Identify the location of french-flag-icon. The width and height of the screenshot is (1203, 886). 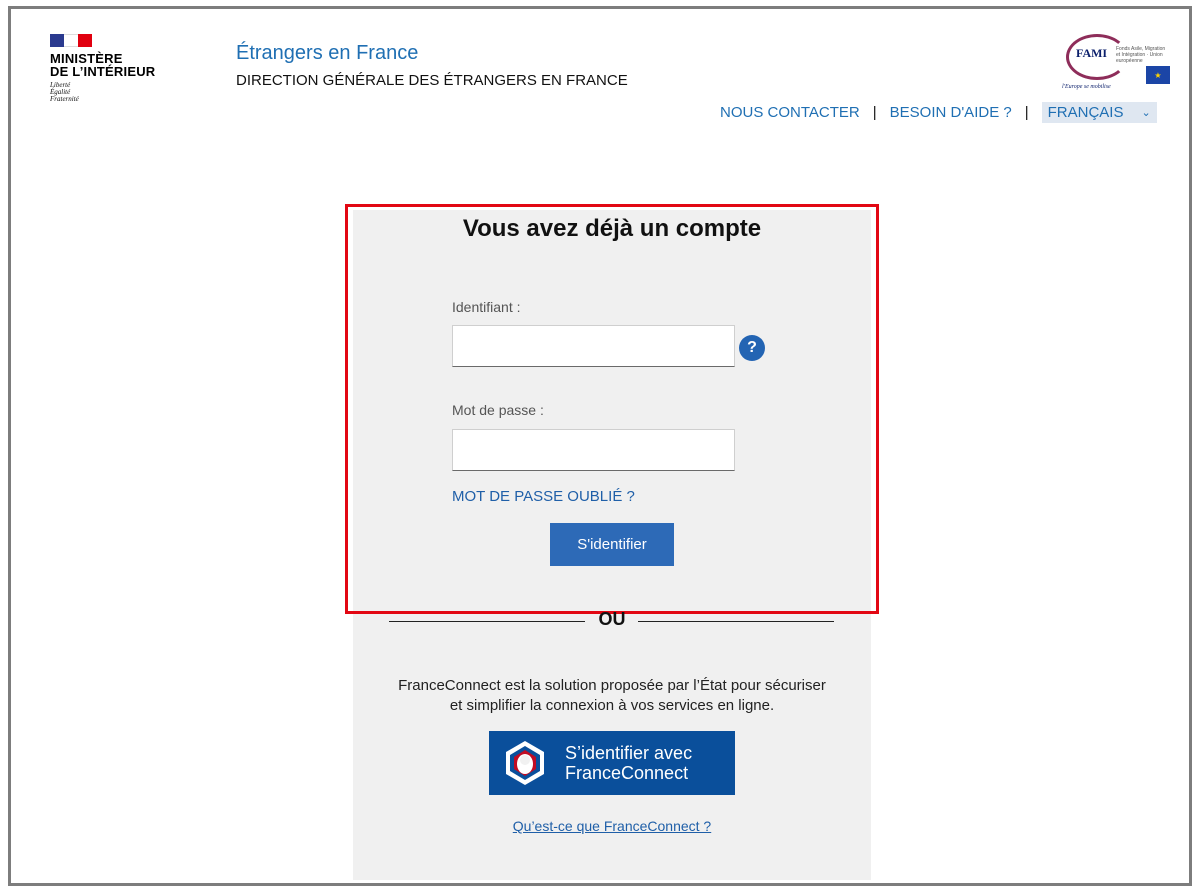
(71, 40).